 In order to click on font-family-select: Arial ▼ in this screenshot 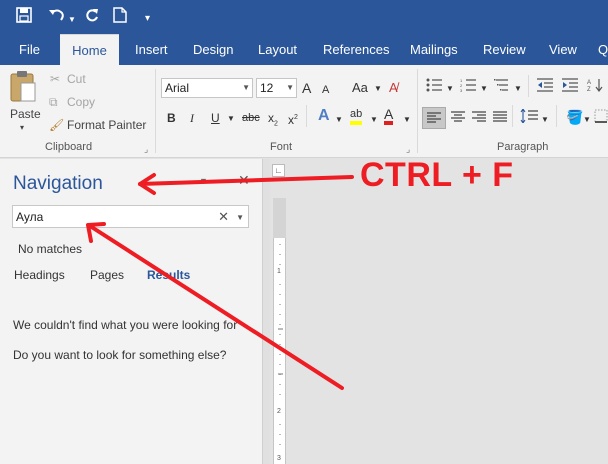, I will do `click(207, 88)`.